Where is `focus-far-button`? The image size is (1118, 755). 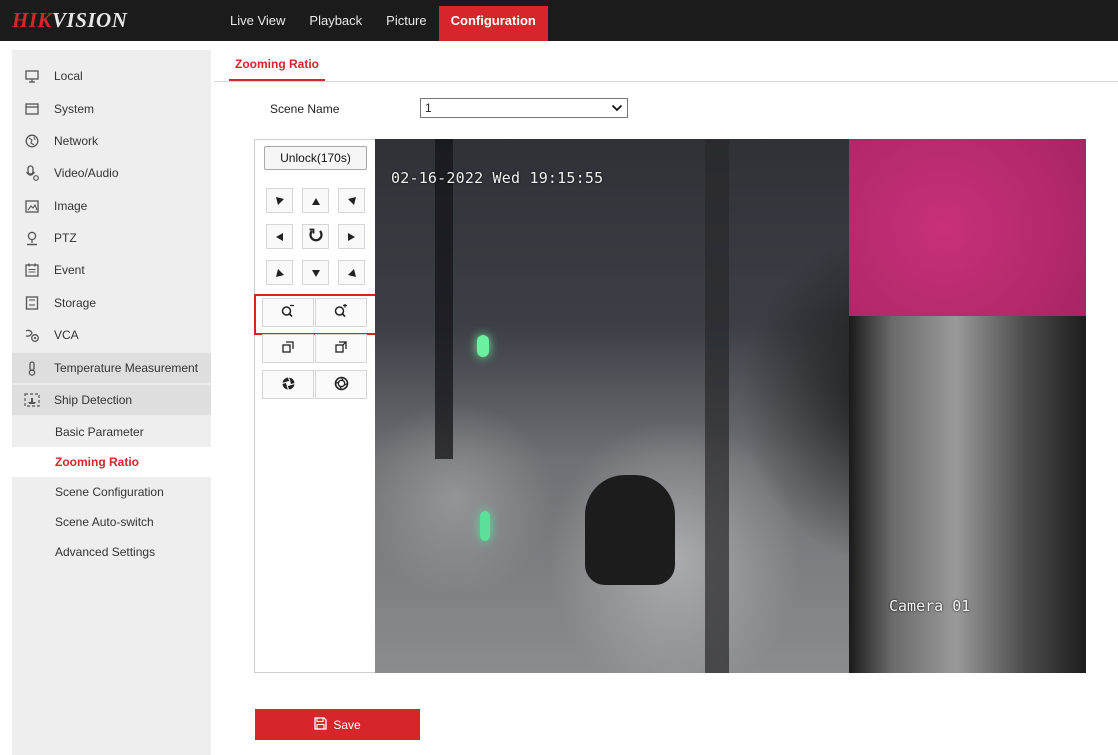 focus-far-button is located at coordinates (341, 348).